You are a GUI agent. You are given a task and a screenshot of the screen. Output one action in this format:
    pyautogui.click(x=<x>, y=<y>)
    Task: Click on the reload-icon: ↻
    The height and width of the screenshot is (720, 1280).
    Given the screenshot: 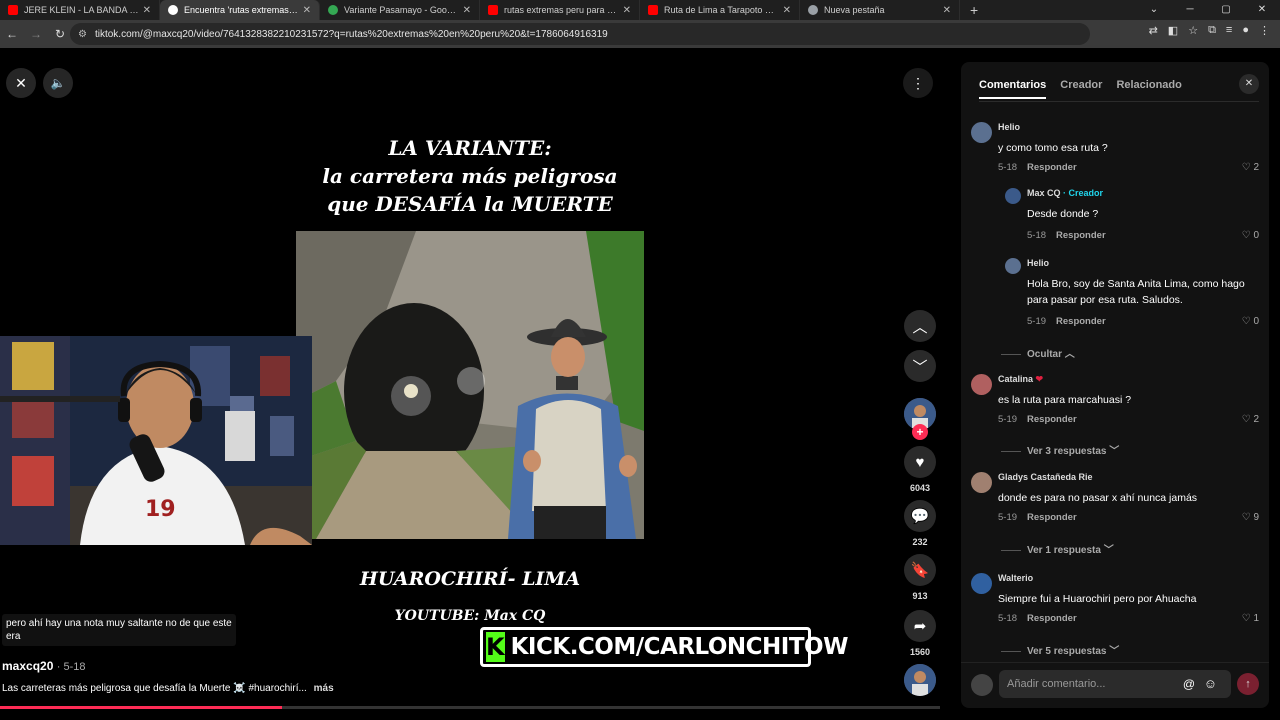 What is the action you would take?
    pyautogui.click(x=60, y=34)
    